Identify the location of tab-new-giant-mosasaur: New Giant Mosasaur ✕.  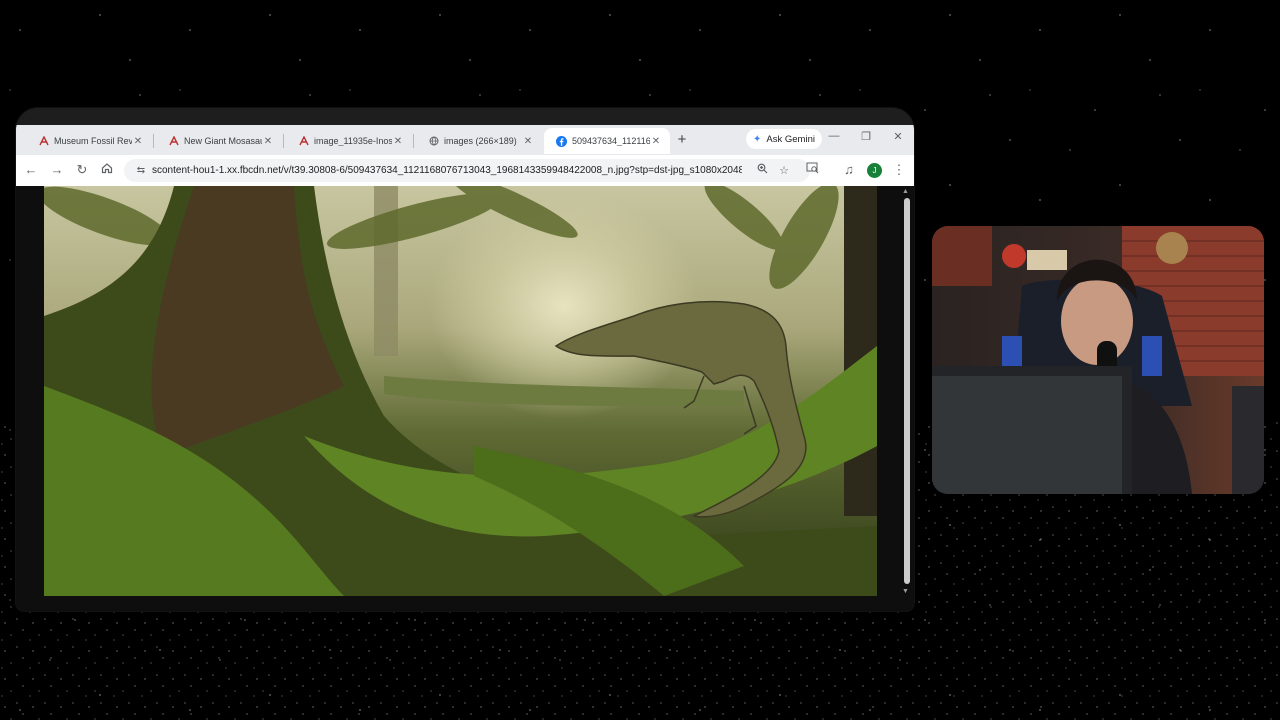
(219, 141).